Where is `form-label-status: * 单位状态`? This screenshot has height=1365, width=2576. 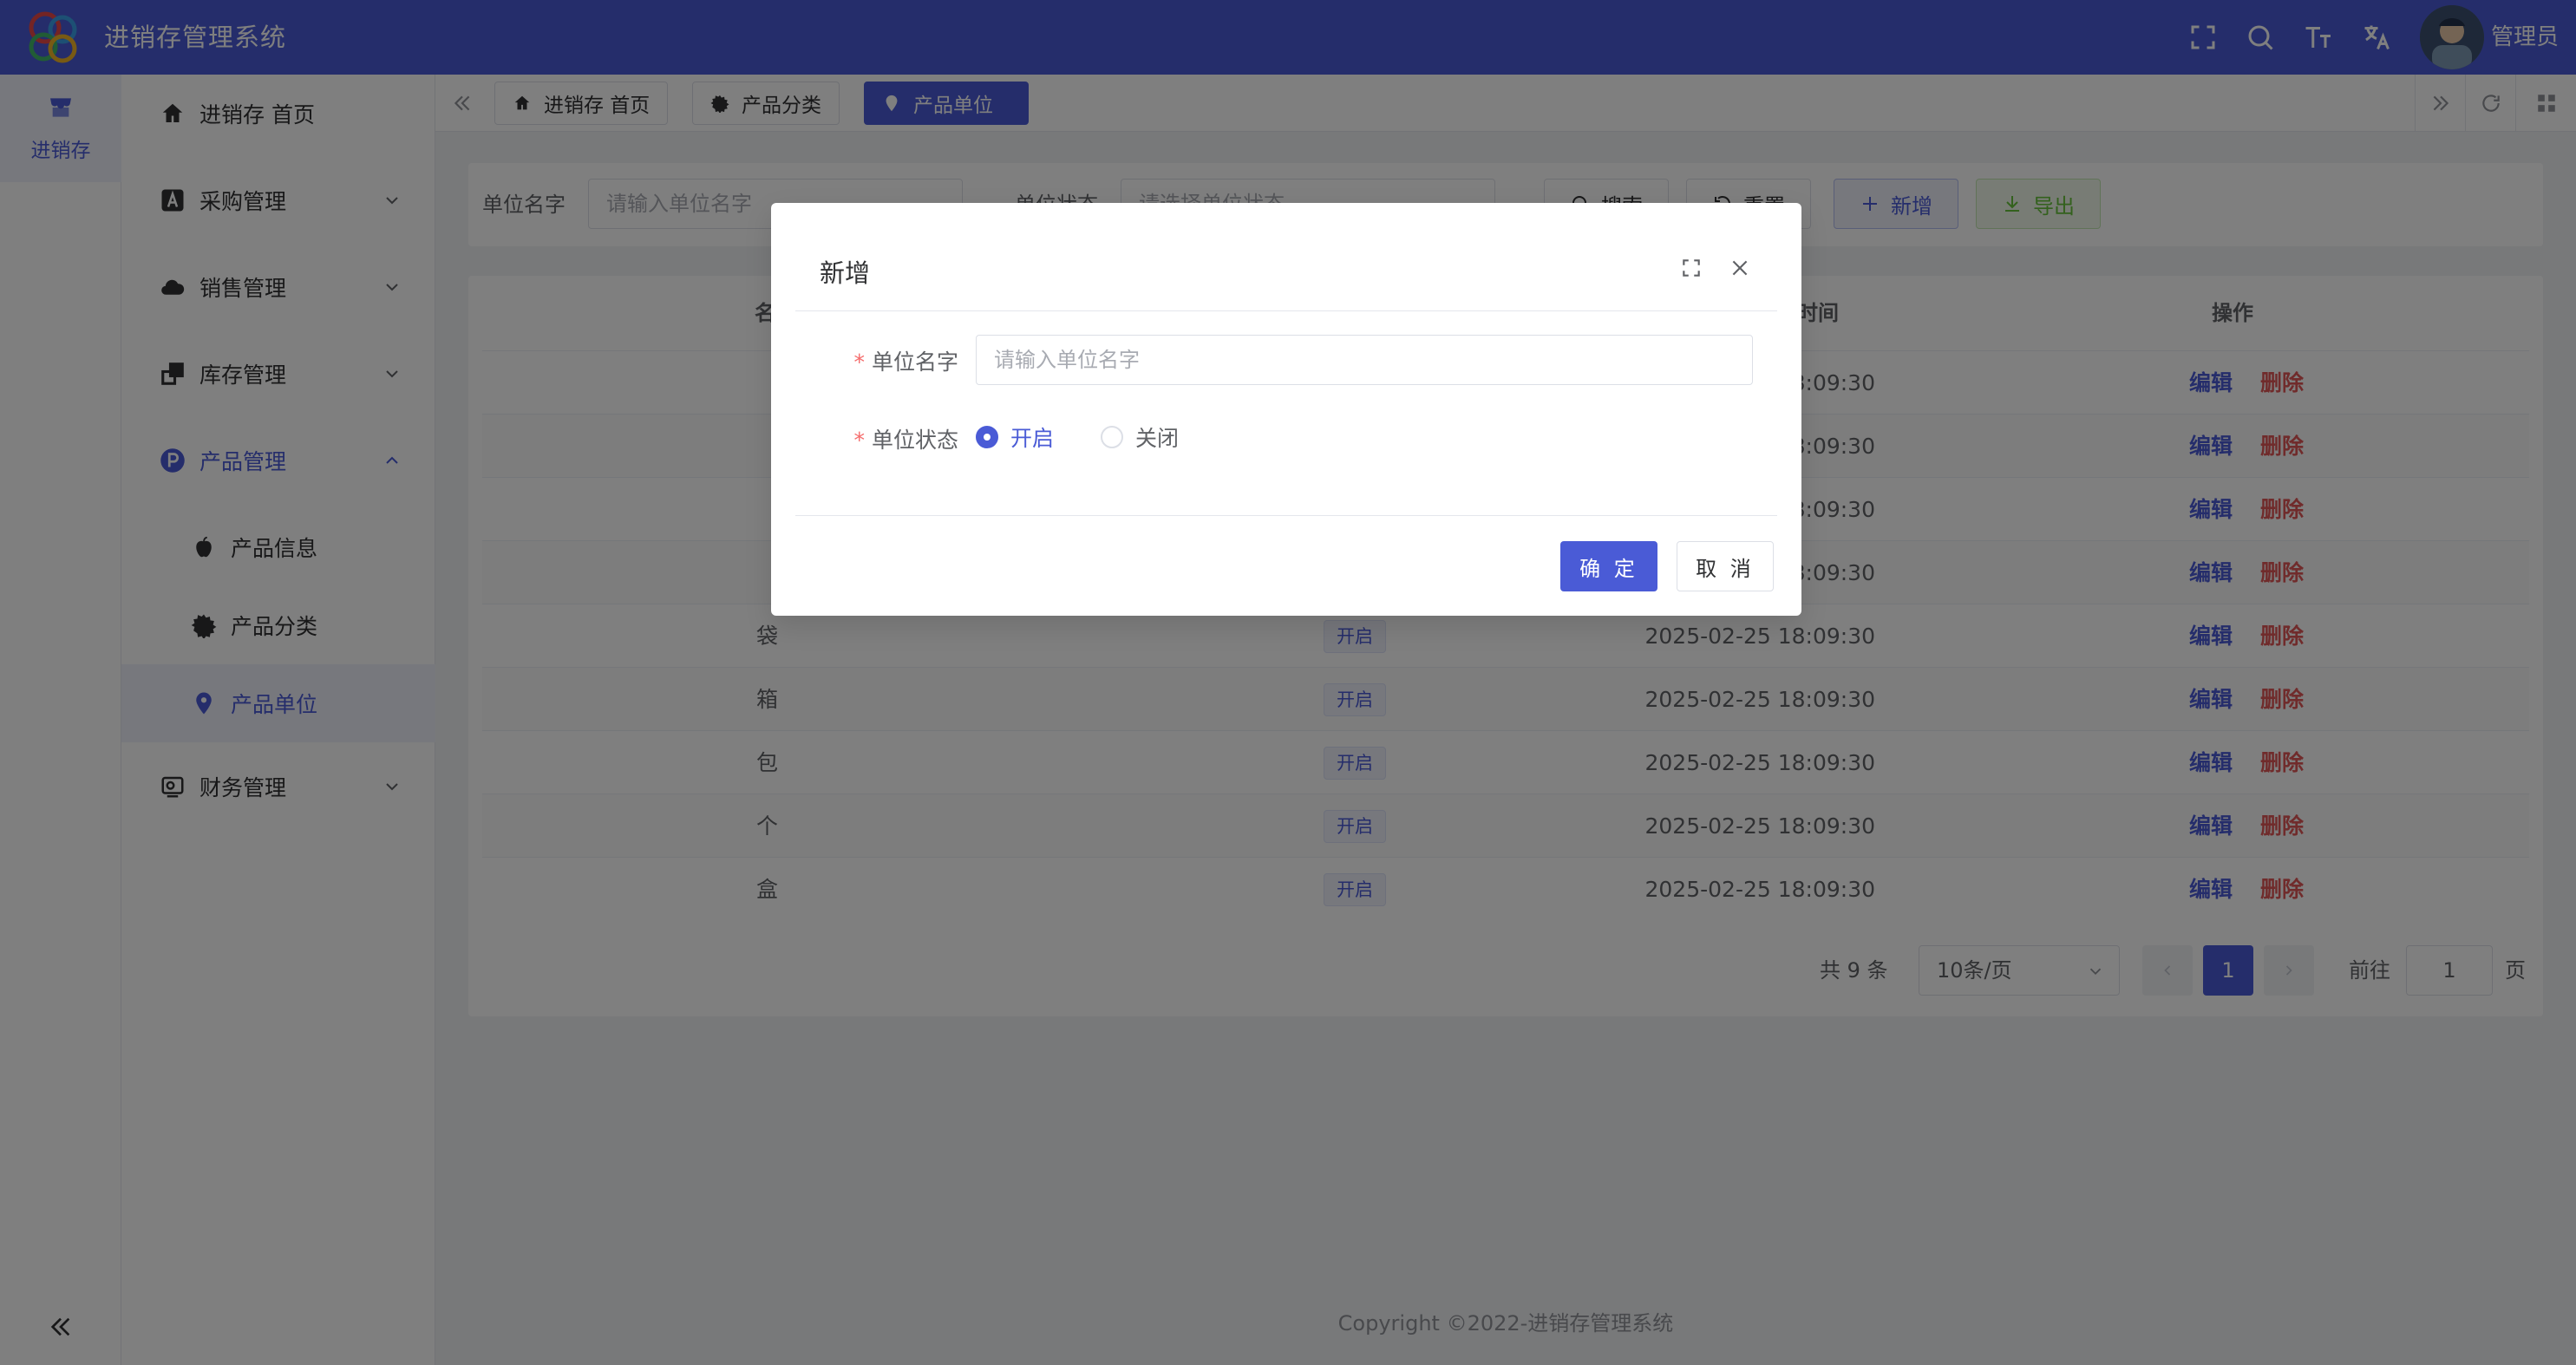 form-label-status: * 单位状态 is located at coordinates (871, 438).